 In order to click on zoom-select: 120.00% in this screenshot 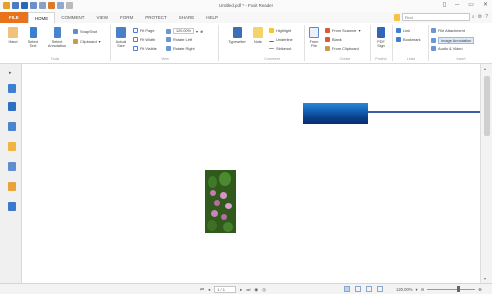, I will do `click(183, 31)`.